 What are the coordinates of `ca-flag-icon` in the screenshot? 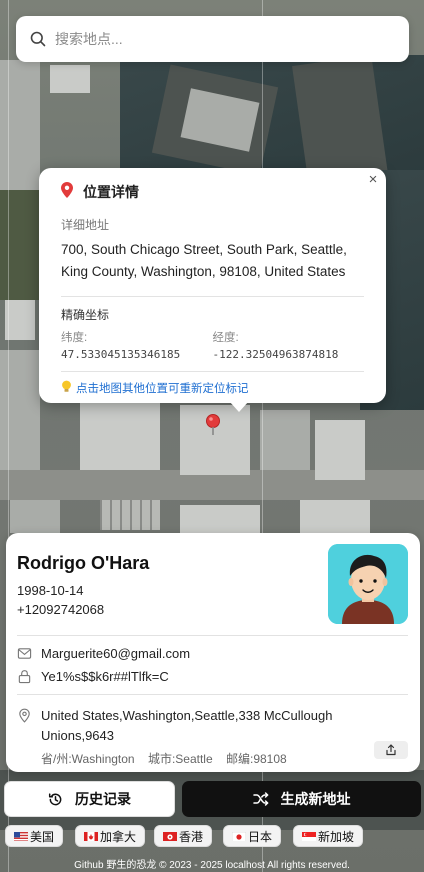 It's located at (91, 836).